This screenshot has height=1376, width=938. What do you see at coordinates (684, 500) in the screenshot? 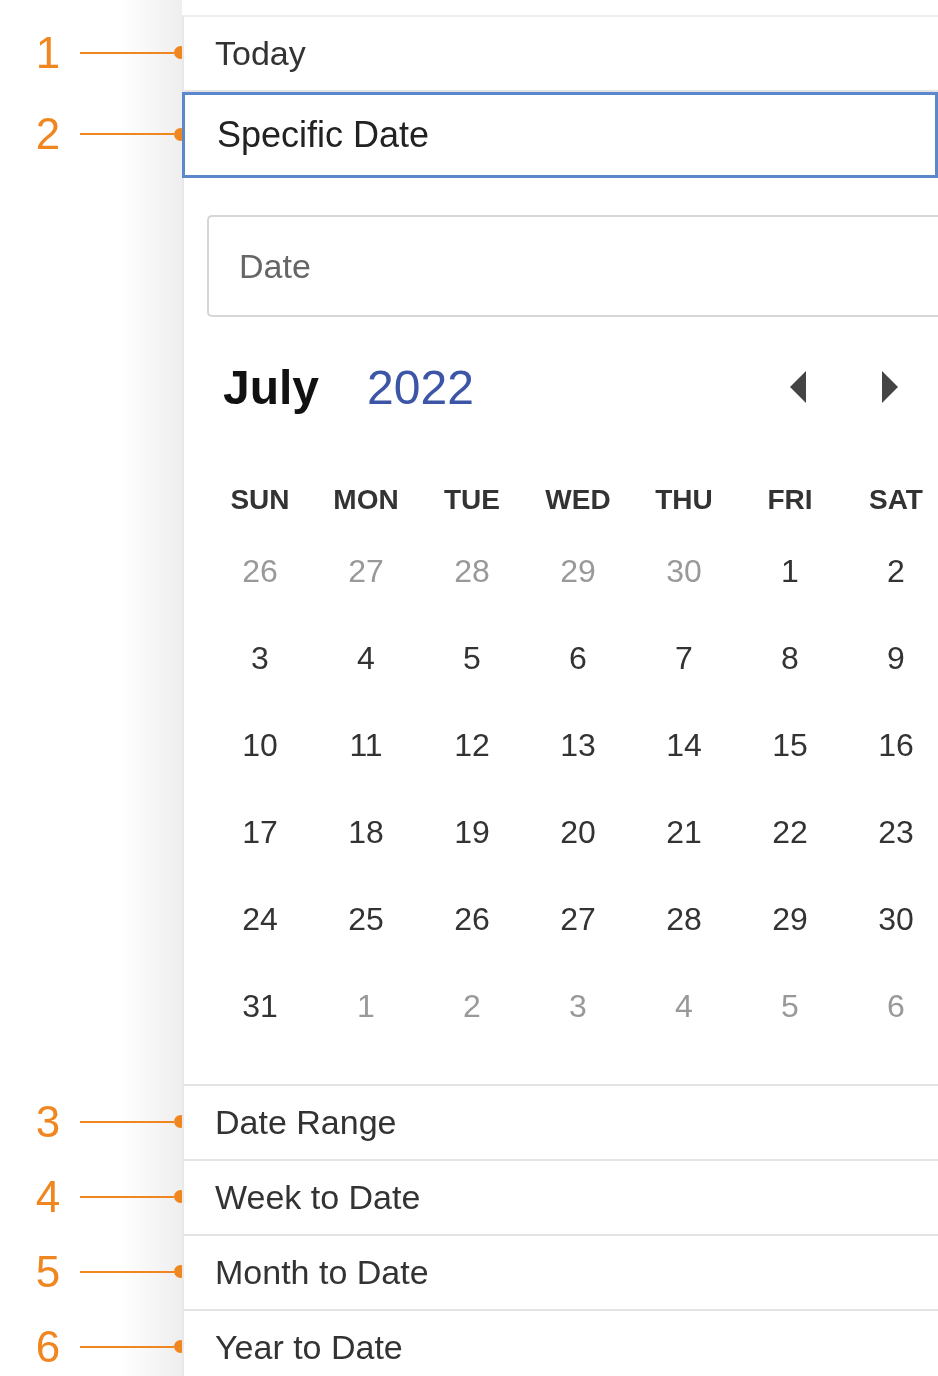
I see `weekday-label: THU` at bounding box center [684, 500].